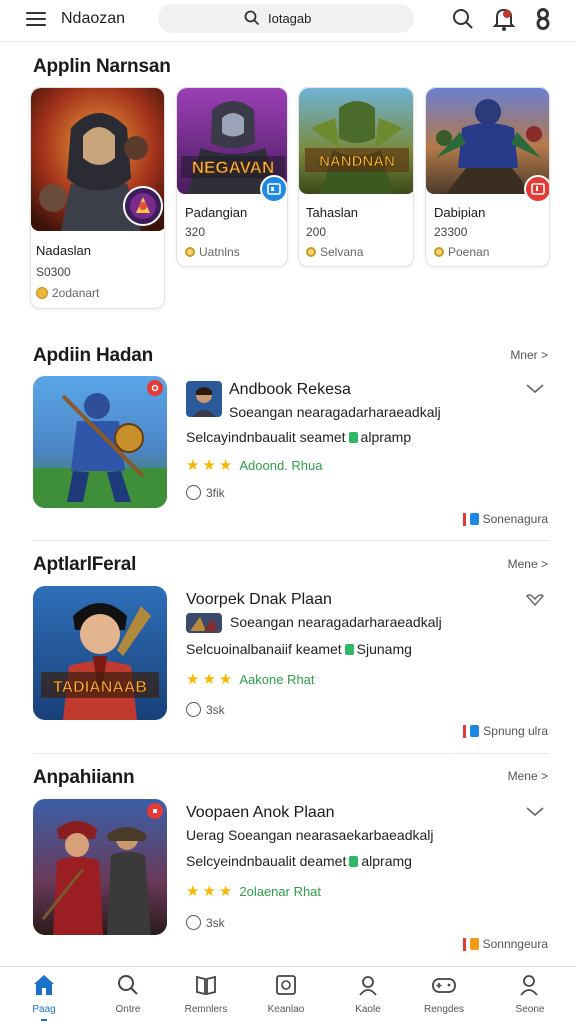  Describe the element at coordinates (205, 492) in the screenshot. I see `comments-button: 3fik` at that location.